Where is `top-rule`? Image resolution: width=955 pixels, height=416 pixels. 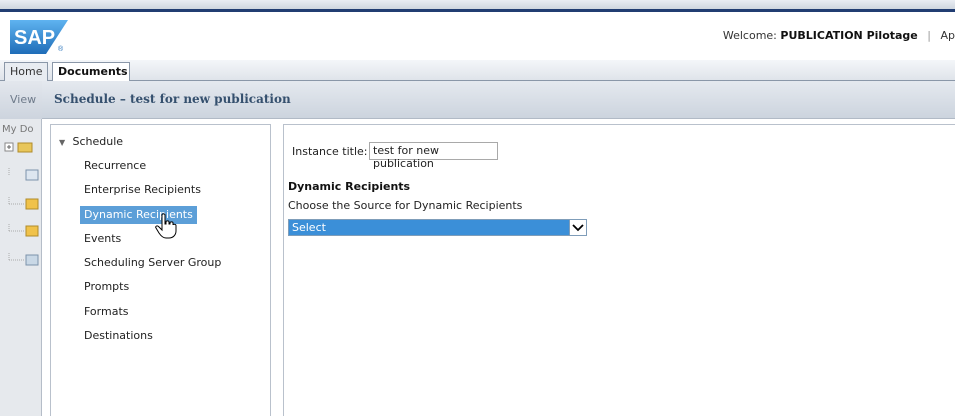
top-rule is located at coordinates (477, 6).